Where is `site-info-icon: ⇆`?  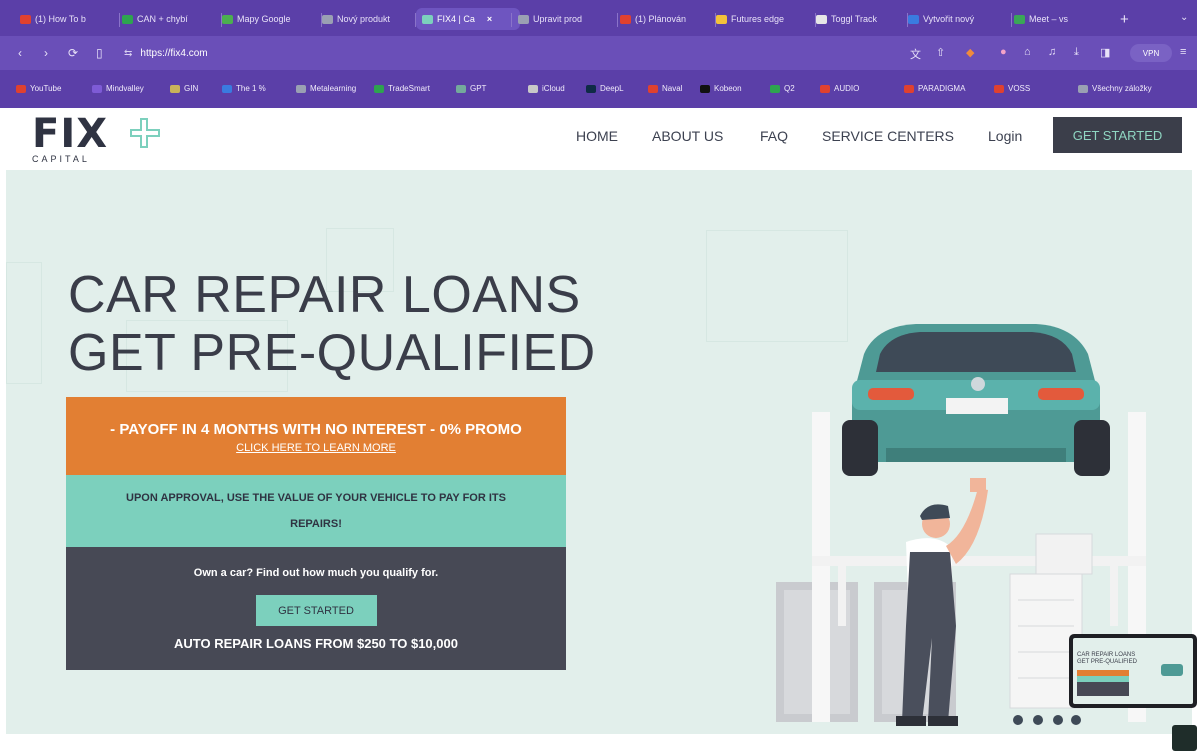 site-info-icon: ⇆ is located at coordinates (128, 53).